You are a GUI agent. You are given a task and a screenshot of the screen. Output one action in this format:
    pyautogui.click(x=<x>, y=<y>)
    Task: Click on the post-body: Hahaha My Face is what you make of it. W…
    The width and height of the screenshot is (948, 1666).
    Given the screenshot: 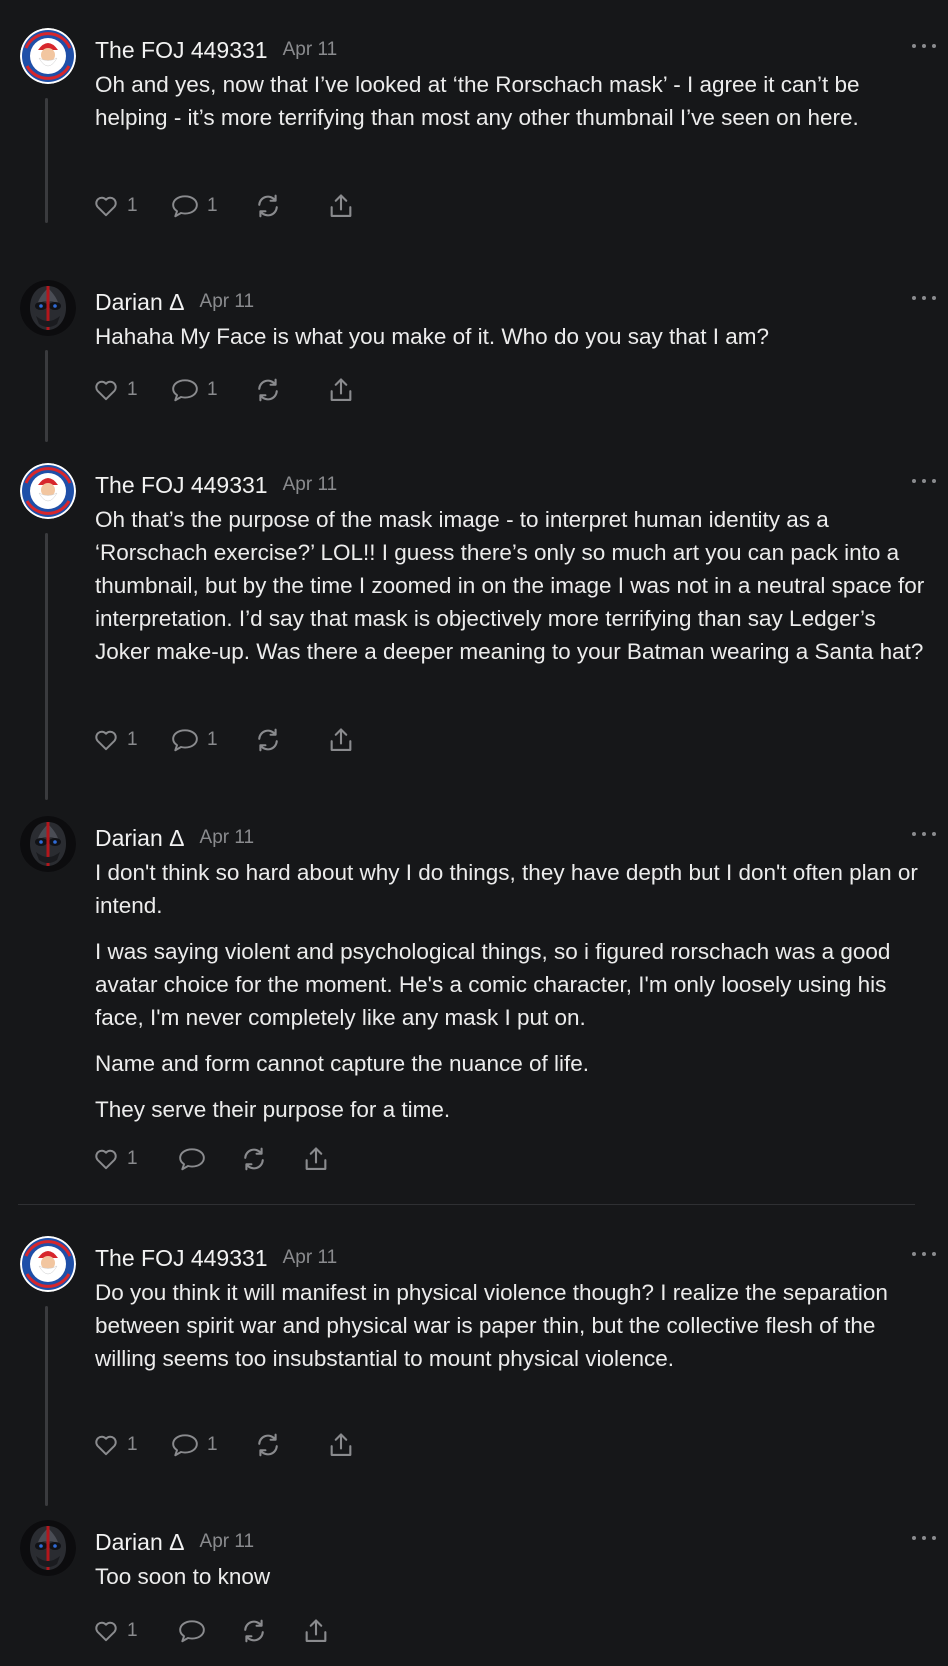 What is the action you would take?
    pyautogui.click(x=510, y=343)
    